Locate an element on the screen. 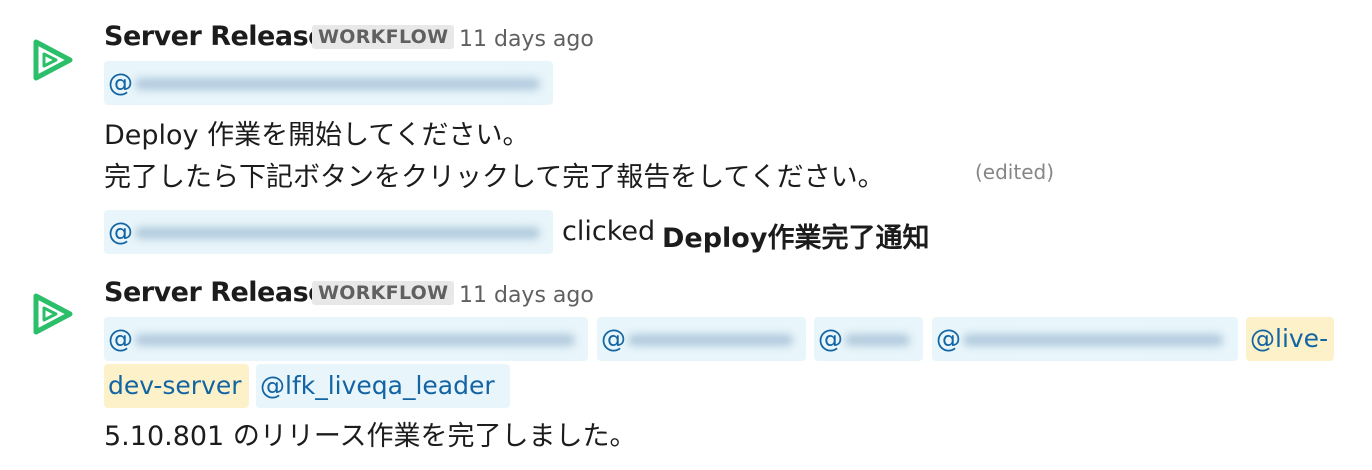 This screenshot has height=470, width=1372. message-line: Deploy 作業を開始してください。 is located at coordinates (317, 135).